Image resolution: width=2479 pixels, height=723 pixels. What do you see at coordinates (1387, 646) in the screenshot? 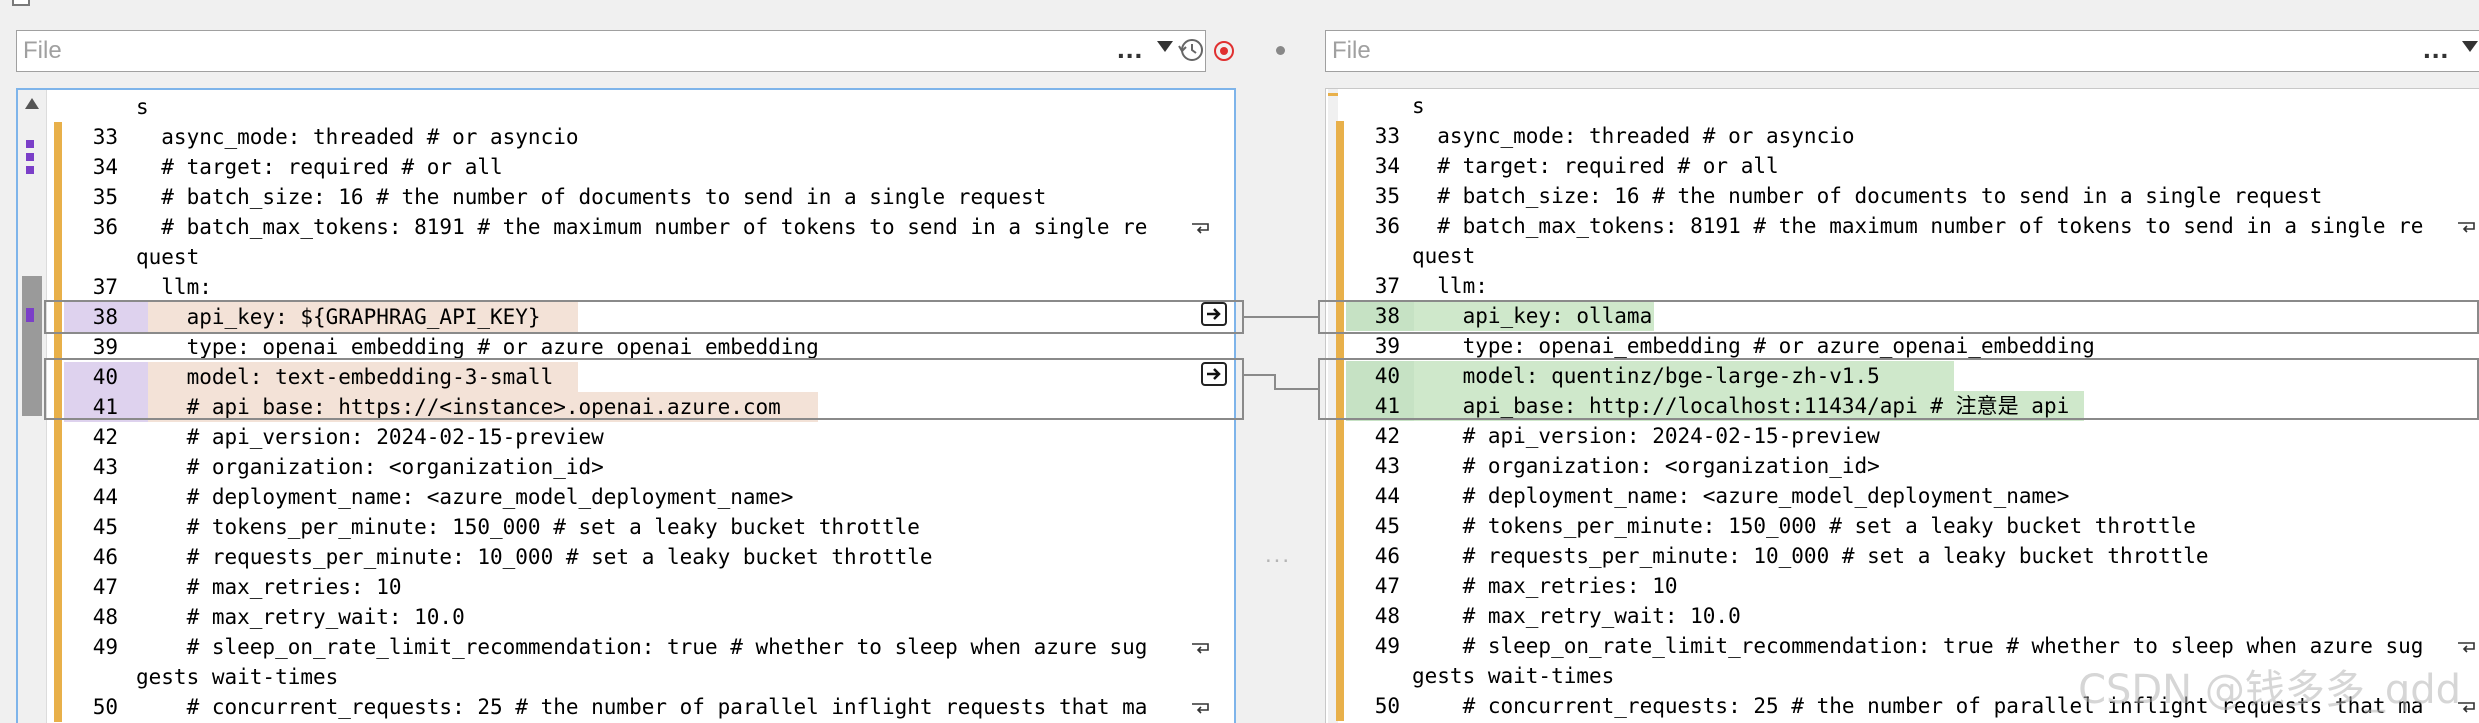
I see `line-number: 49` at bounding box center [1387, 646].